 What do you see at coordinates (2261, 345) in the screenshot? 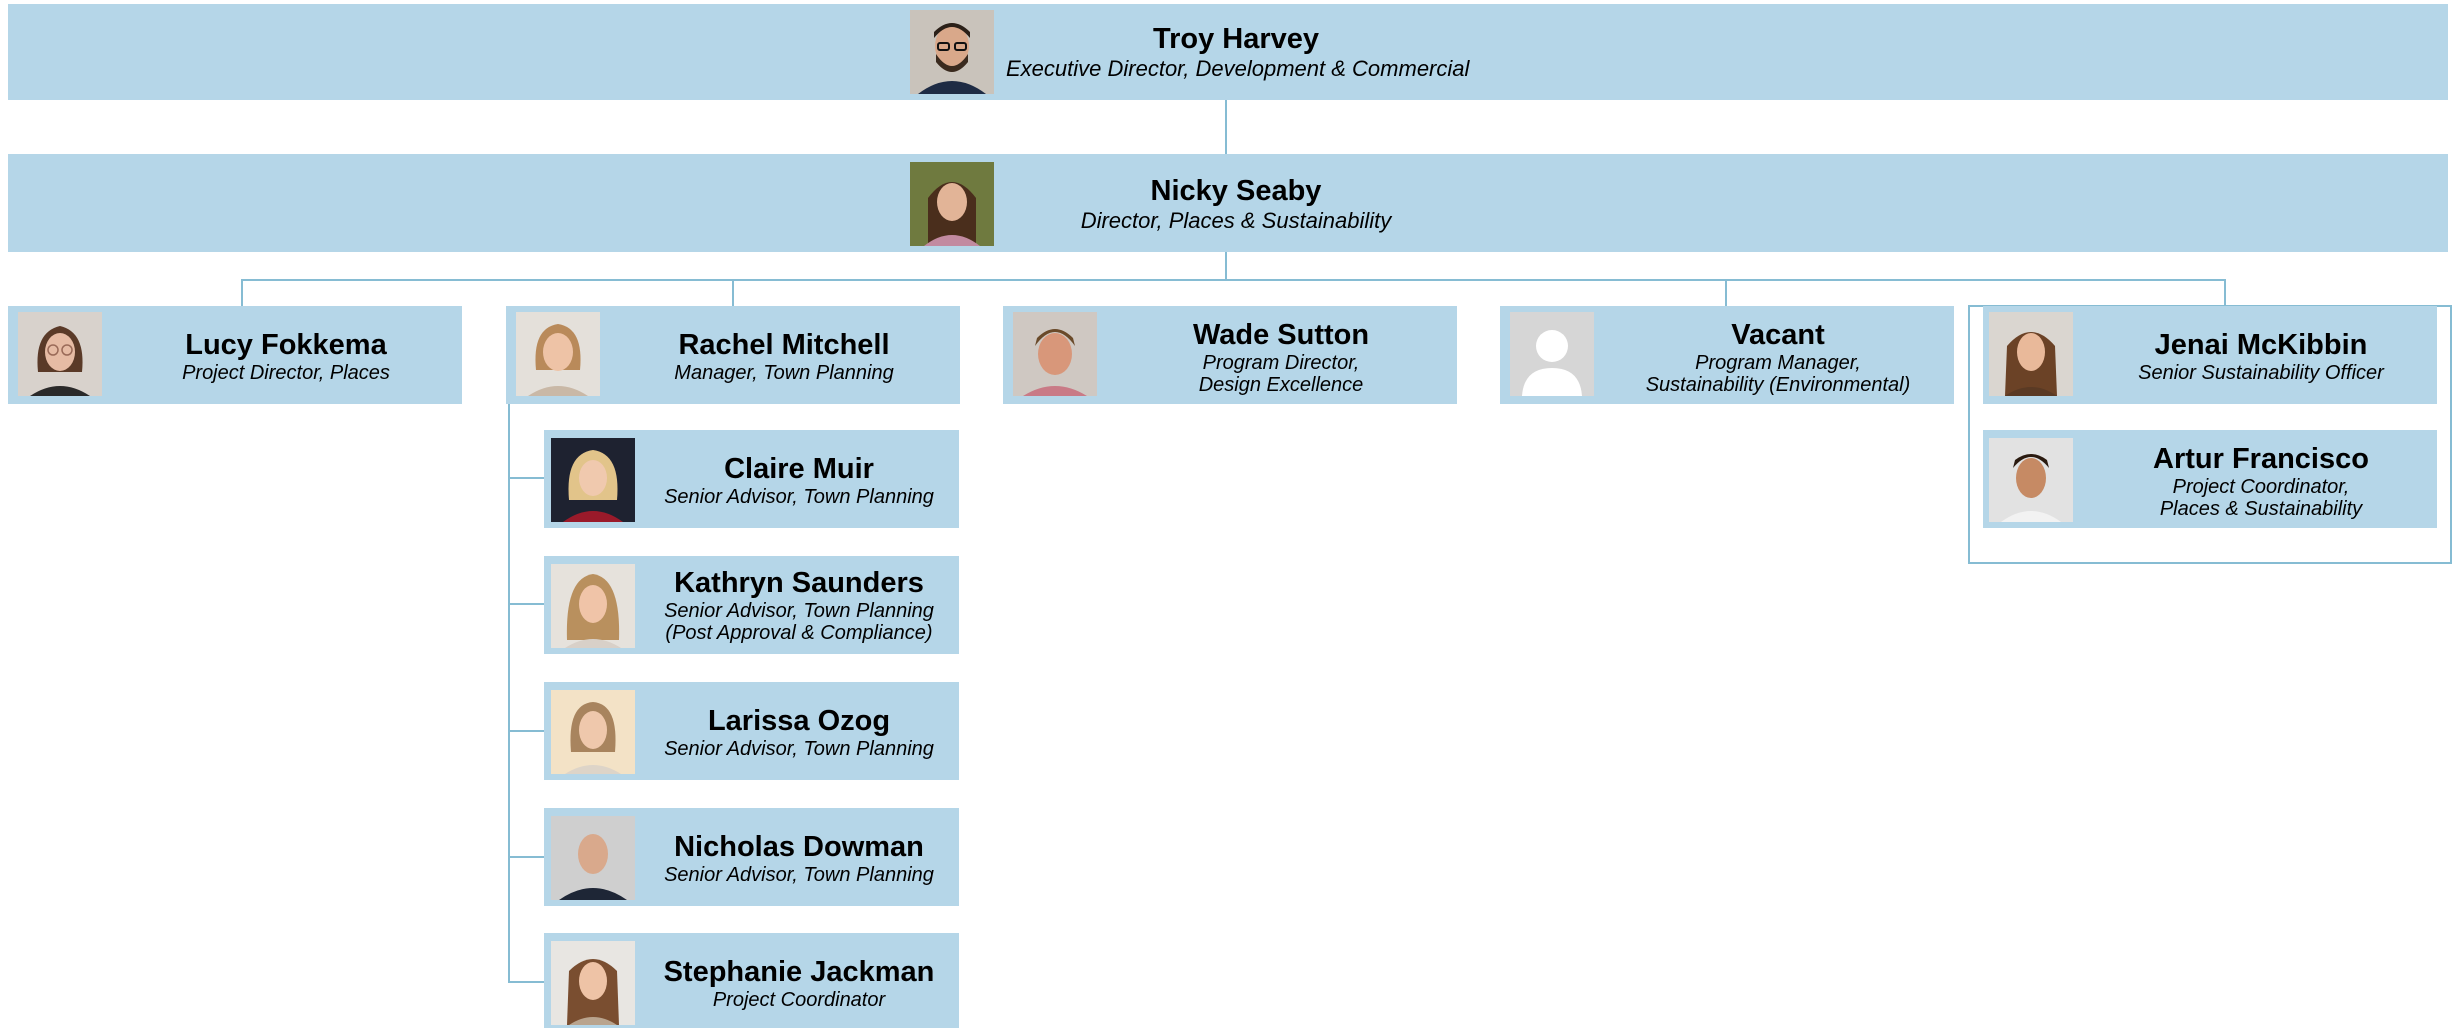
I see `name-jenai-mckibbin: Jenai McKibbin` at bounding box center [2261, 345].